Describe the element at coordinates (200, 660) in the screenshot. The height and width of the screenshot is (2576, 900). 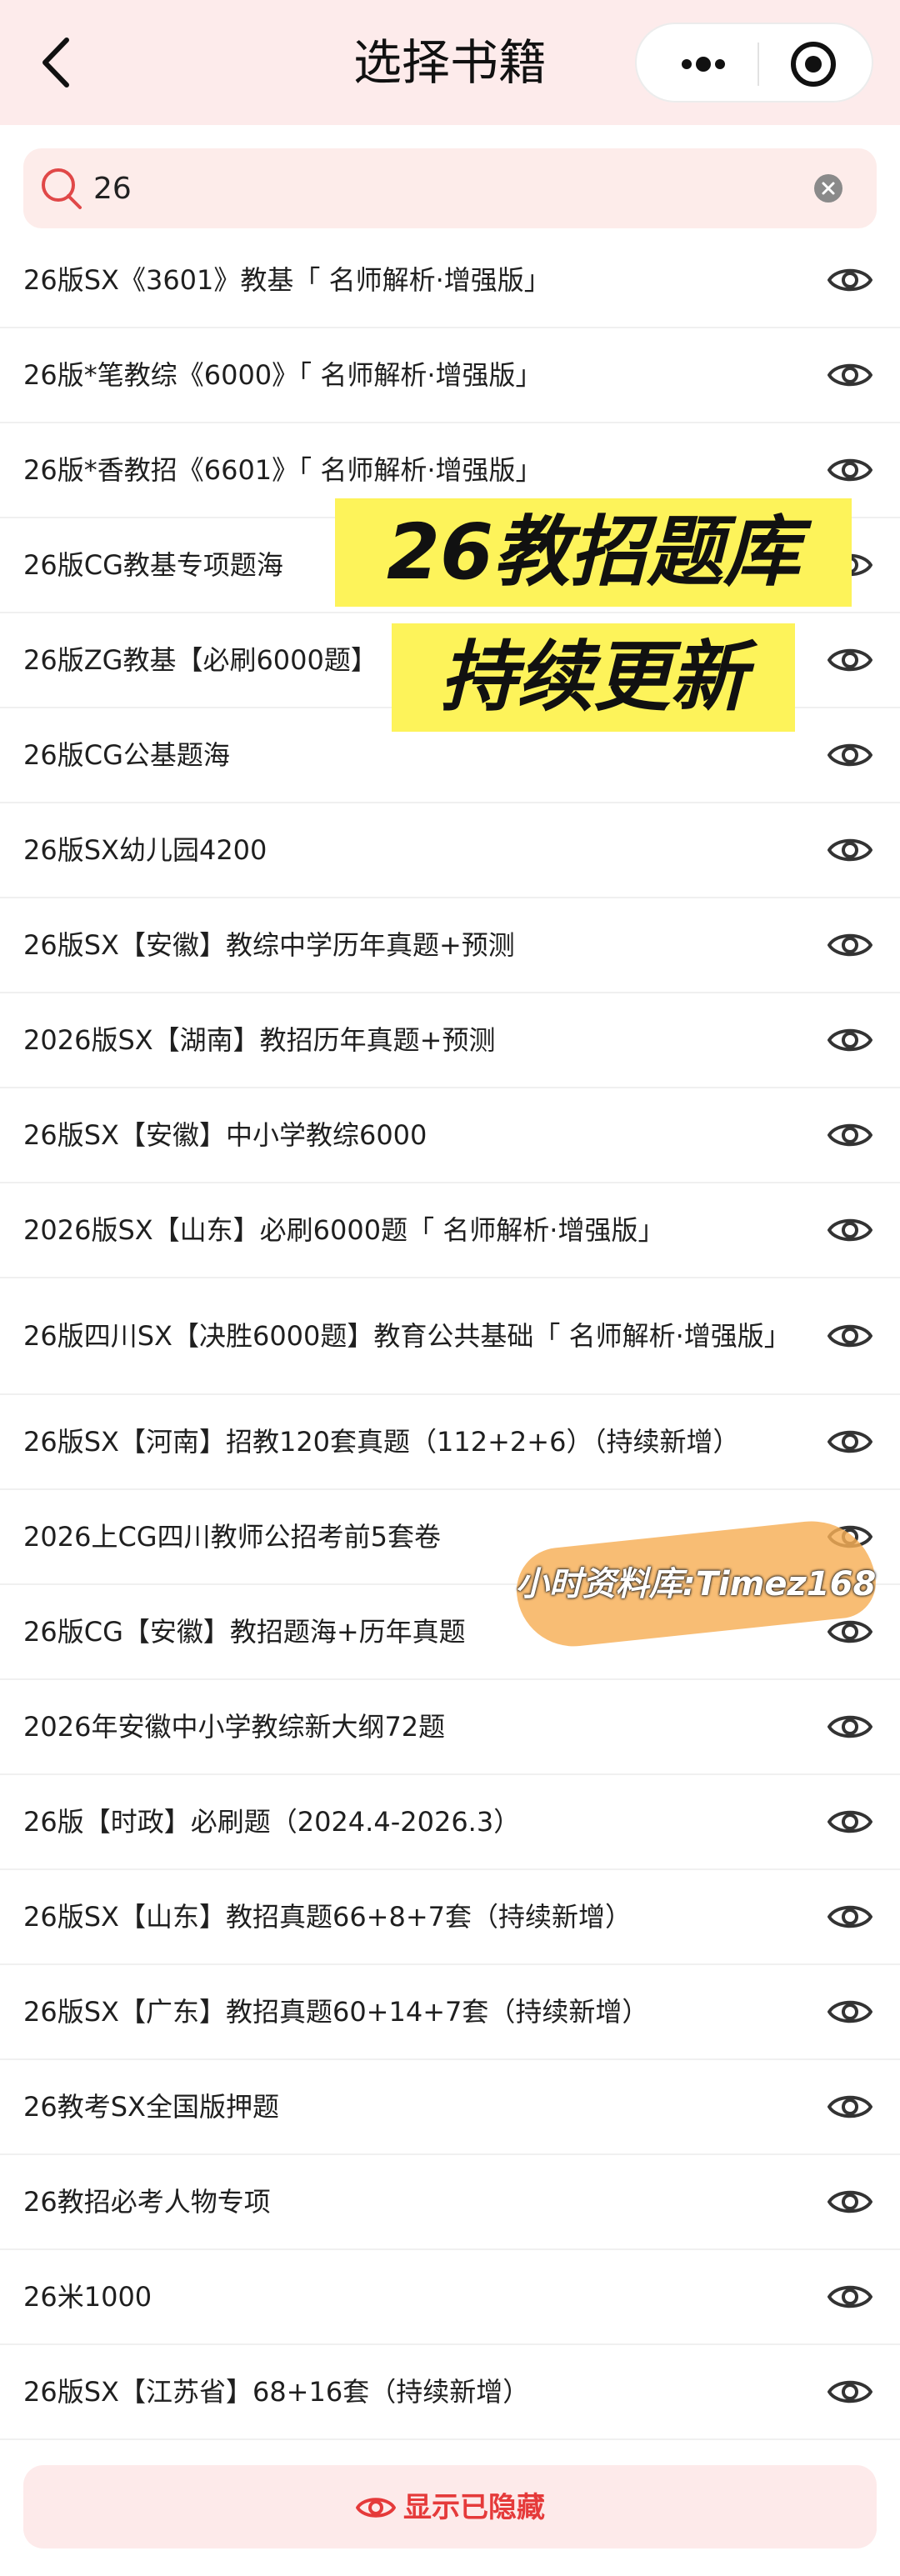
I see `book-title: 26版ZG教基【必刷6000题】` at that location.